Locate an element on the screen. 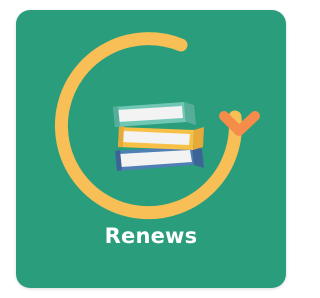 The height and width of the screenshot is (298, 320). tile-label: Renews is located at coordinates (151, 236).